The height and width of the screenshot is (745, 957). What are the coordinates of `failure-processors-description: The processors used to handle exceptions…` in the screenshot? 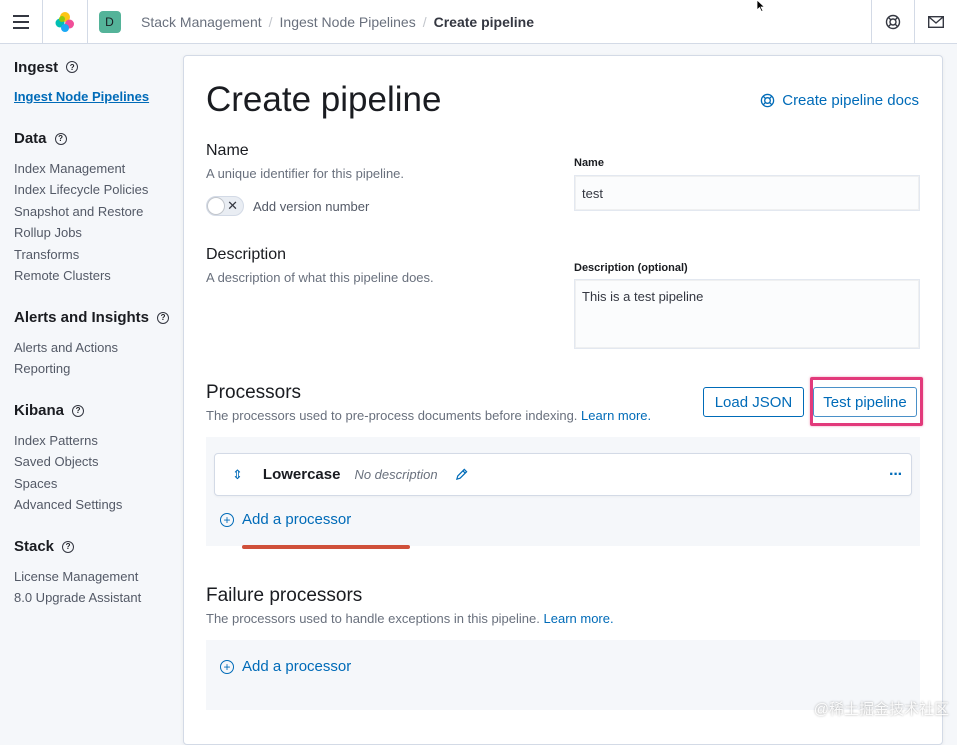 It's located at (410, 618).